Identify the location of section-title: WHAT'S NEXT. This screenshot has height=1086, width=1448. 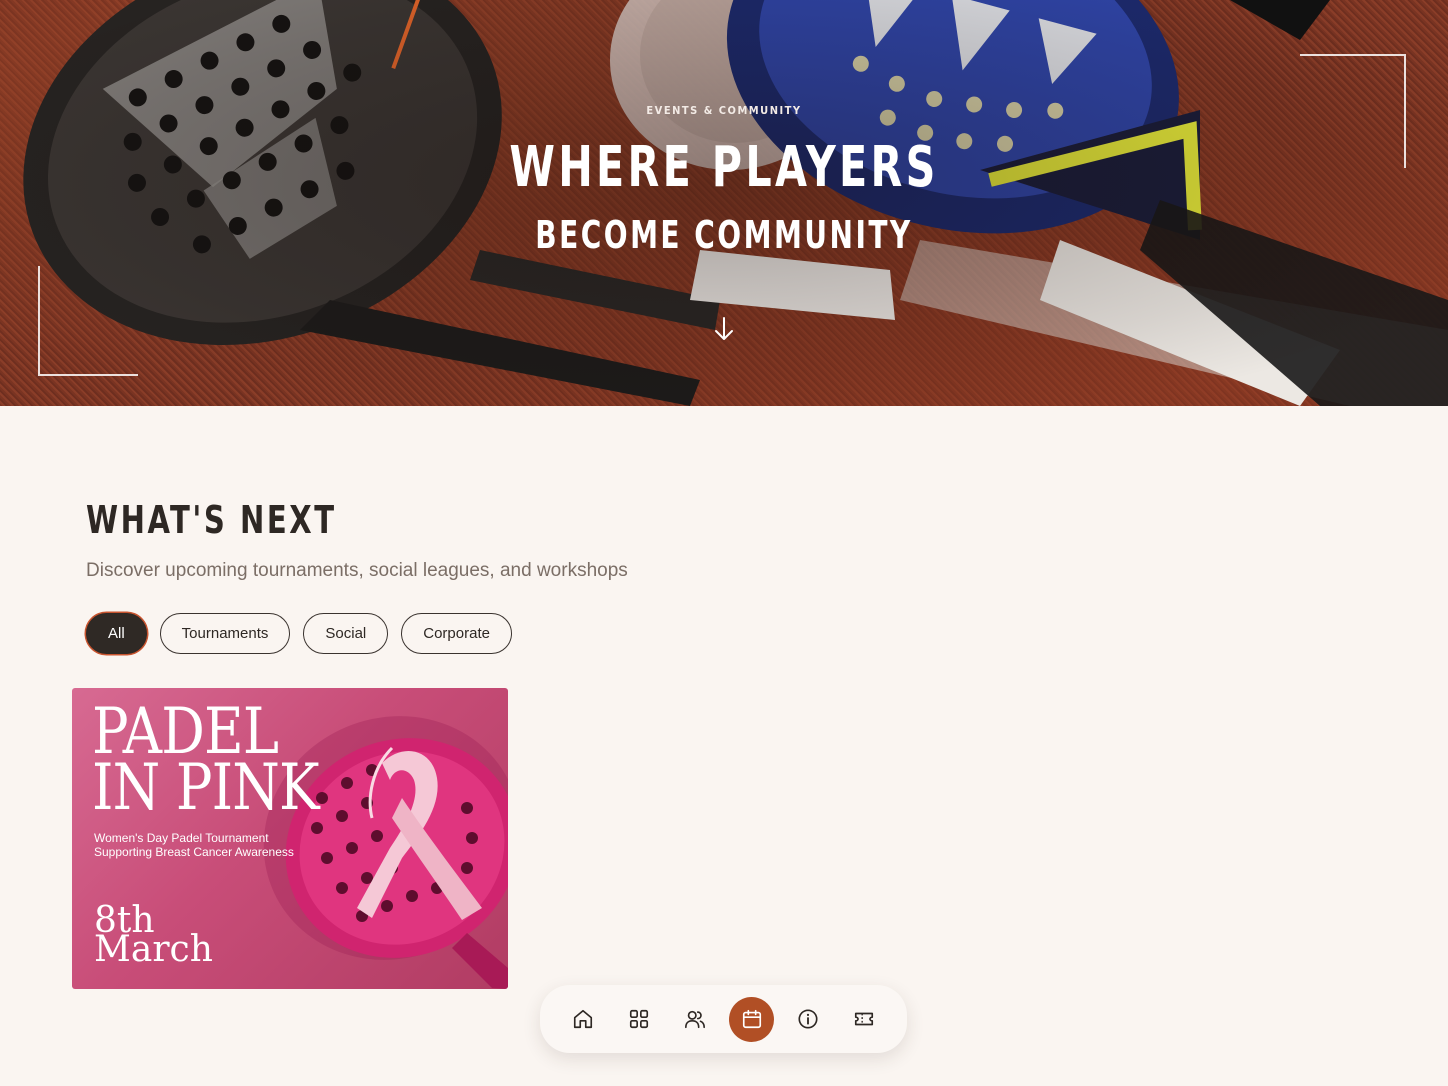
(211, 520).